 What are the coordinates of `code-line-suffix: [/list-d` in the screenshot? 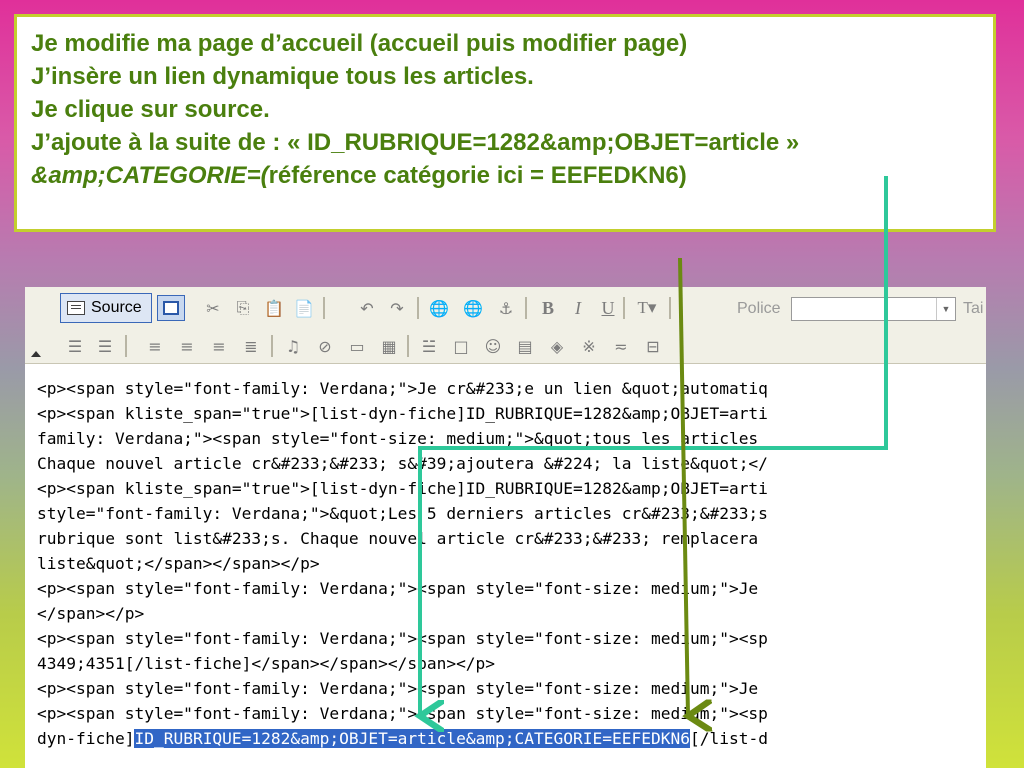 It's located at (728, 738).